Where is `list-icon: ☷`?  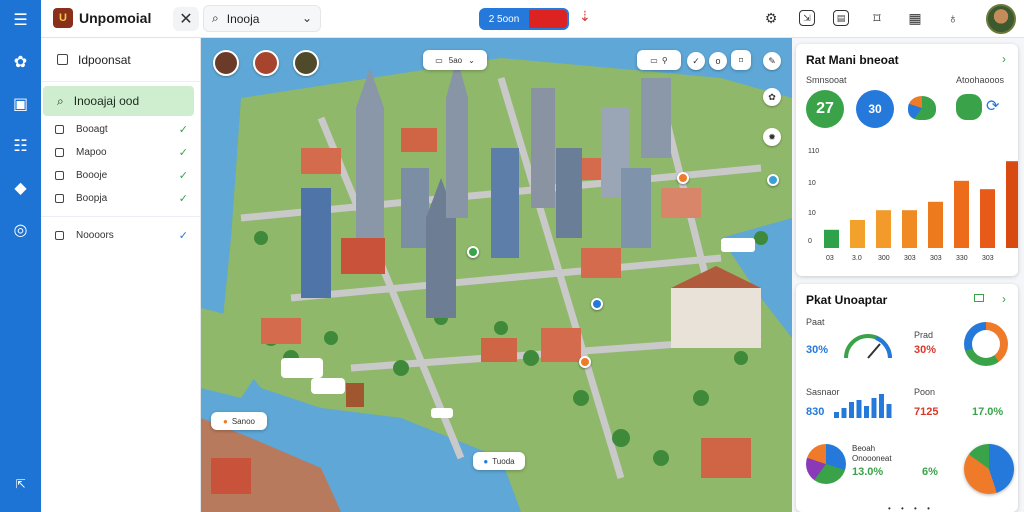
list-icon: ☷ is located at coordinates (21, 146).